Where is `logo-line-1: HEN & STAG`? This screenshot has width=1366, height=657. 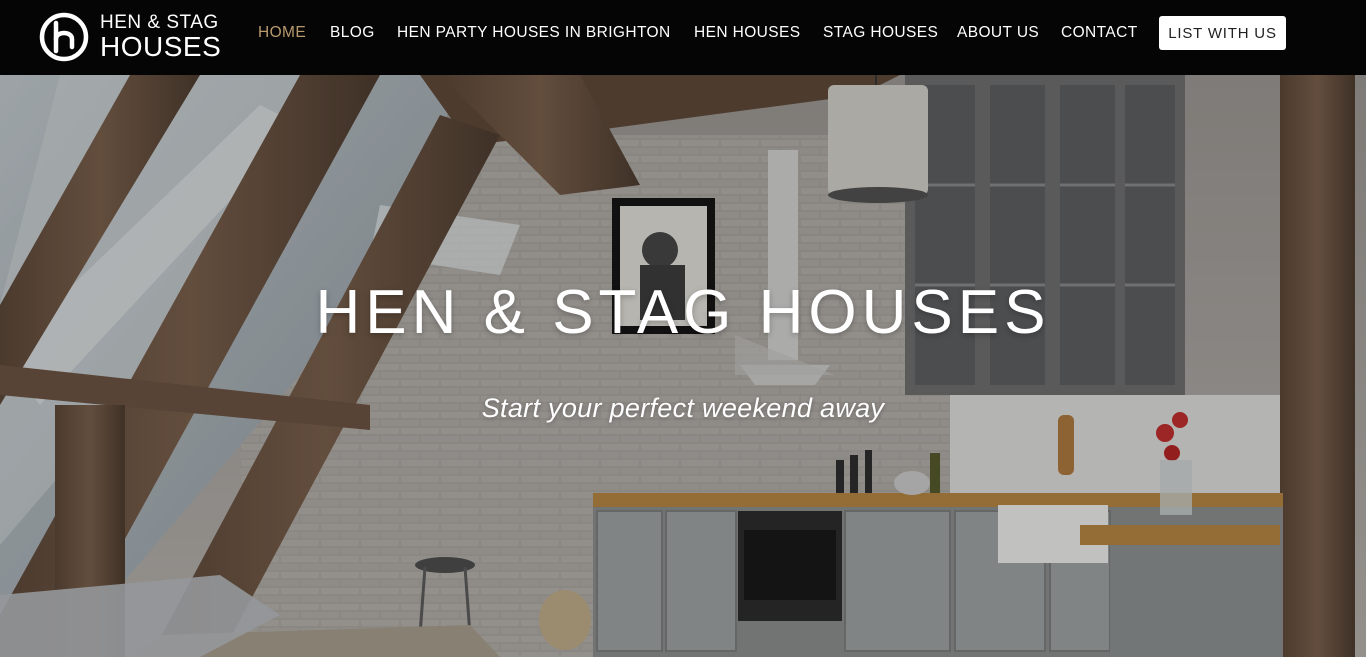
logo-line-1: HEN & STAG is located at coordinates (159, 22).